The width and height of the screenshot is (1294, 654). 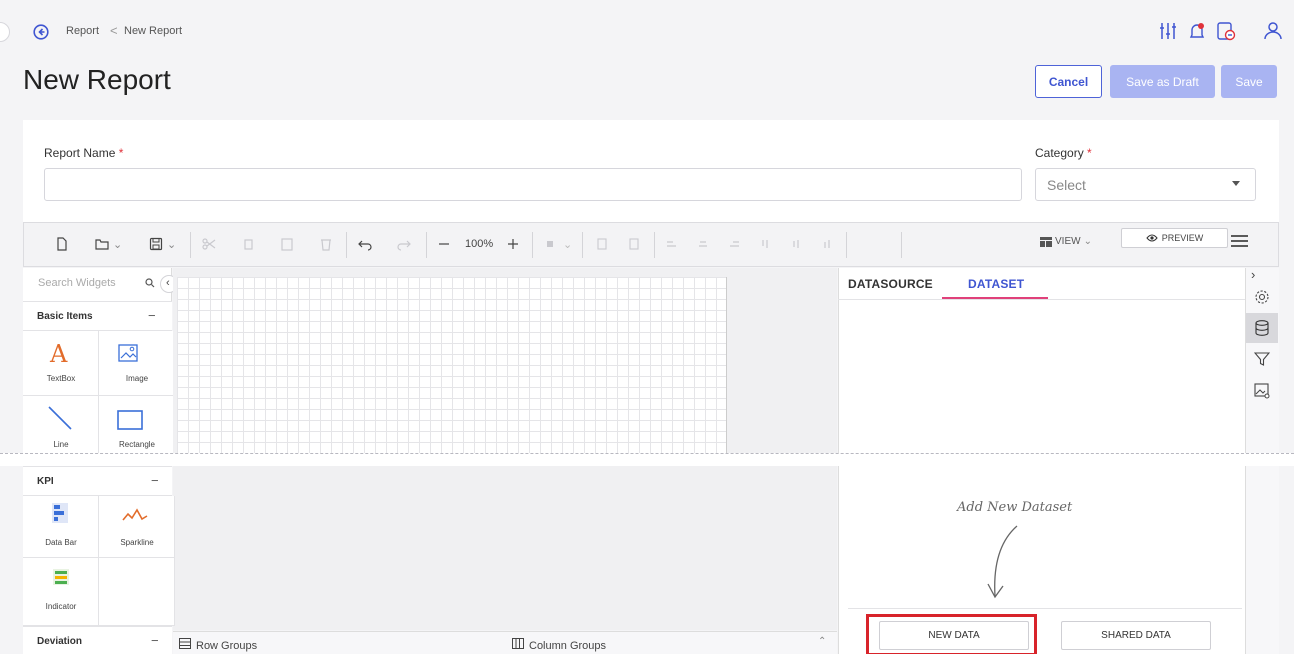 What do you see at coordinates (1239, 241) in the screenshot?
I see `hamburger-menu-icon` at bounding box center [1239, 241].